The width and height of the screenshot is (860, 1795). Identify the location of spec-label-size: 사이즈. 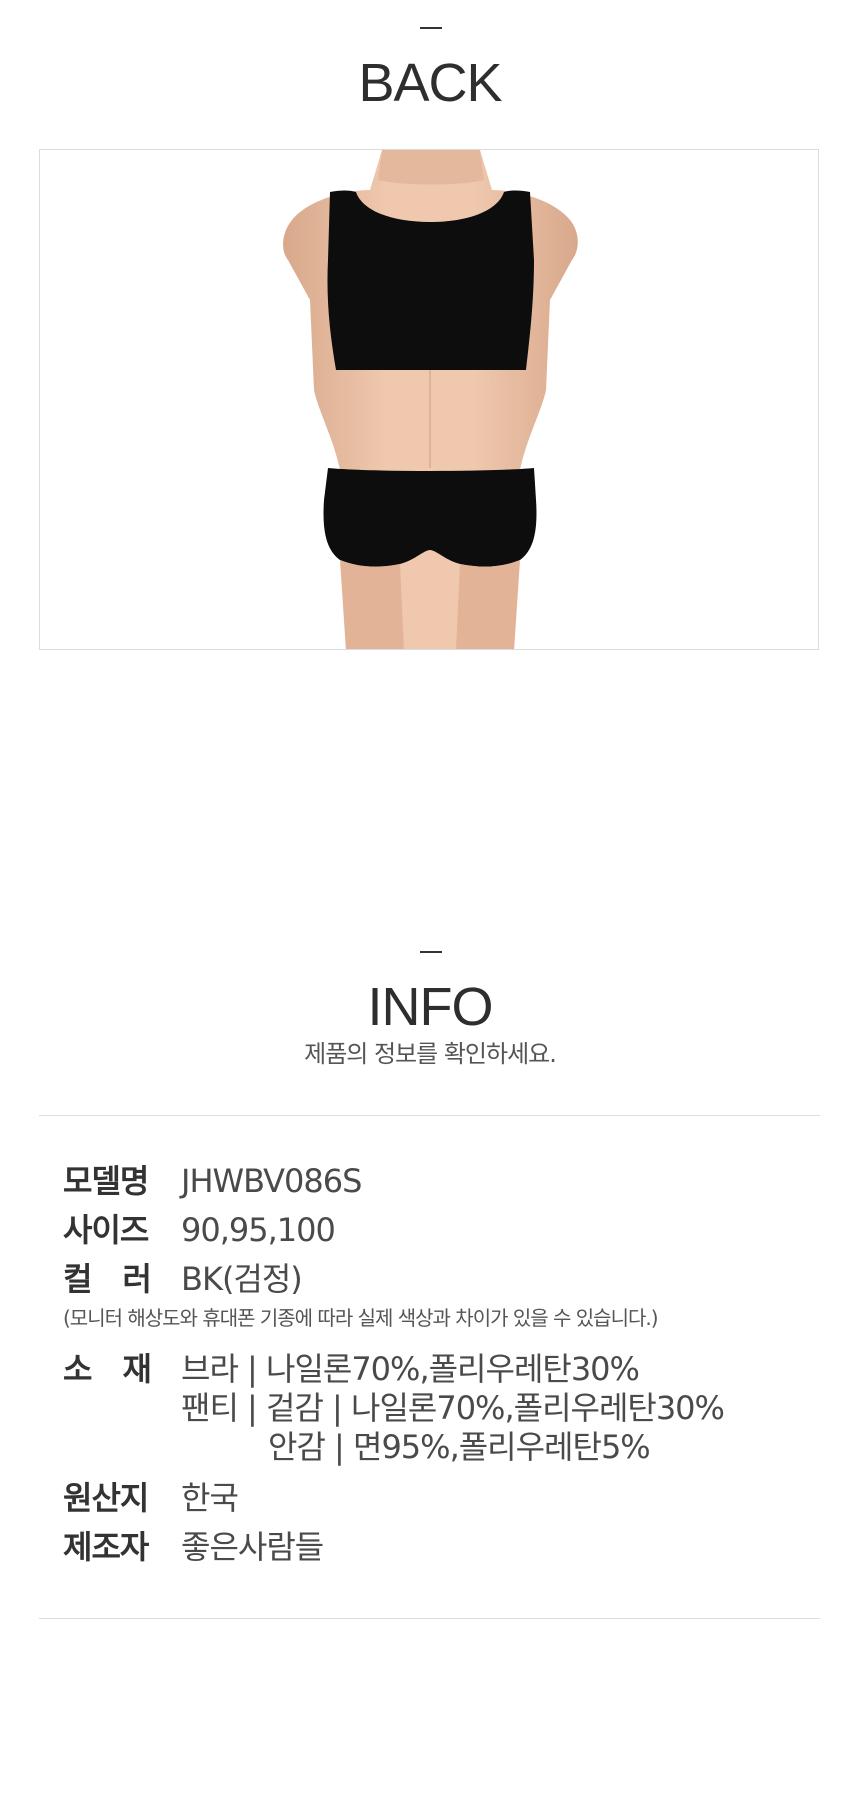
(106, 1230).